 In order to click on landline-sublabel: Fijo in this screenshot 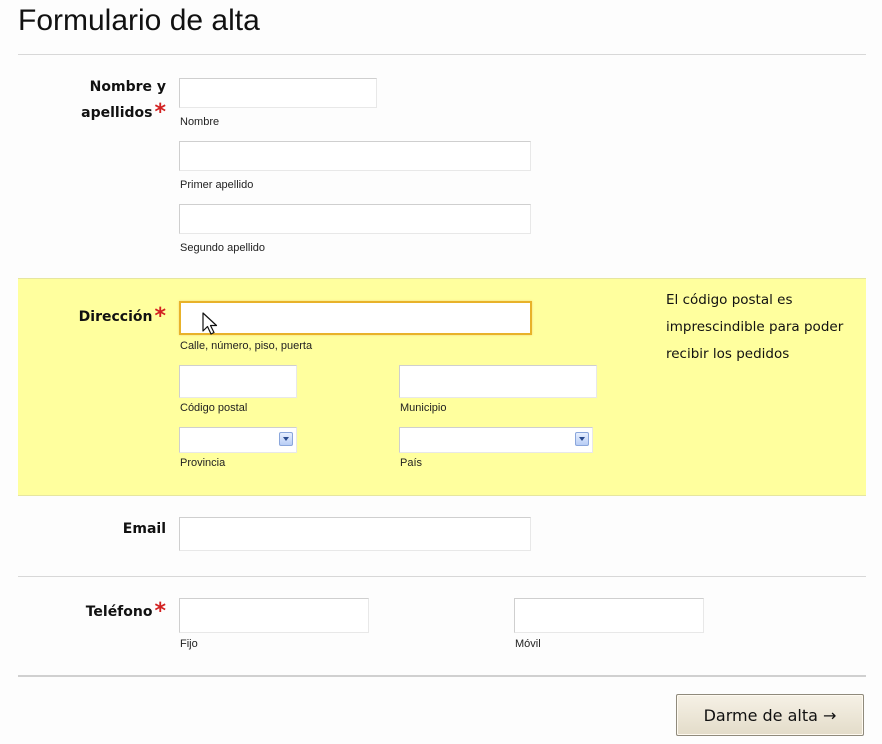, I will do `click(189, 644)`.